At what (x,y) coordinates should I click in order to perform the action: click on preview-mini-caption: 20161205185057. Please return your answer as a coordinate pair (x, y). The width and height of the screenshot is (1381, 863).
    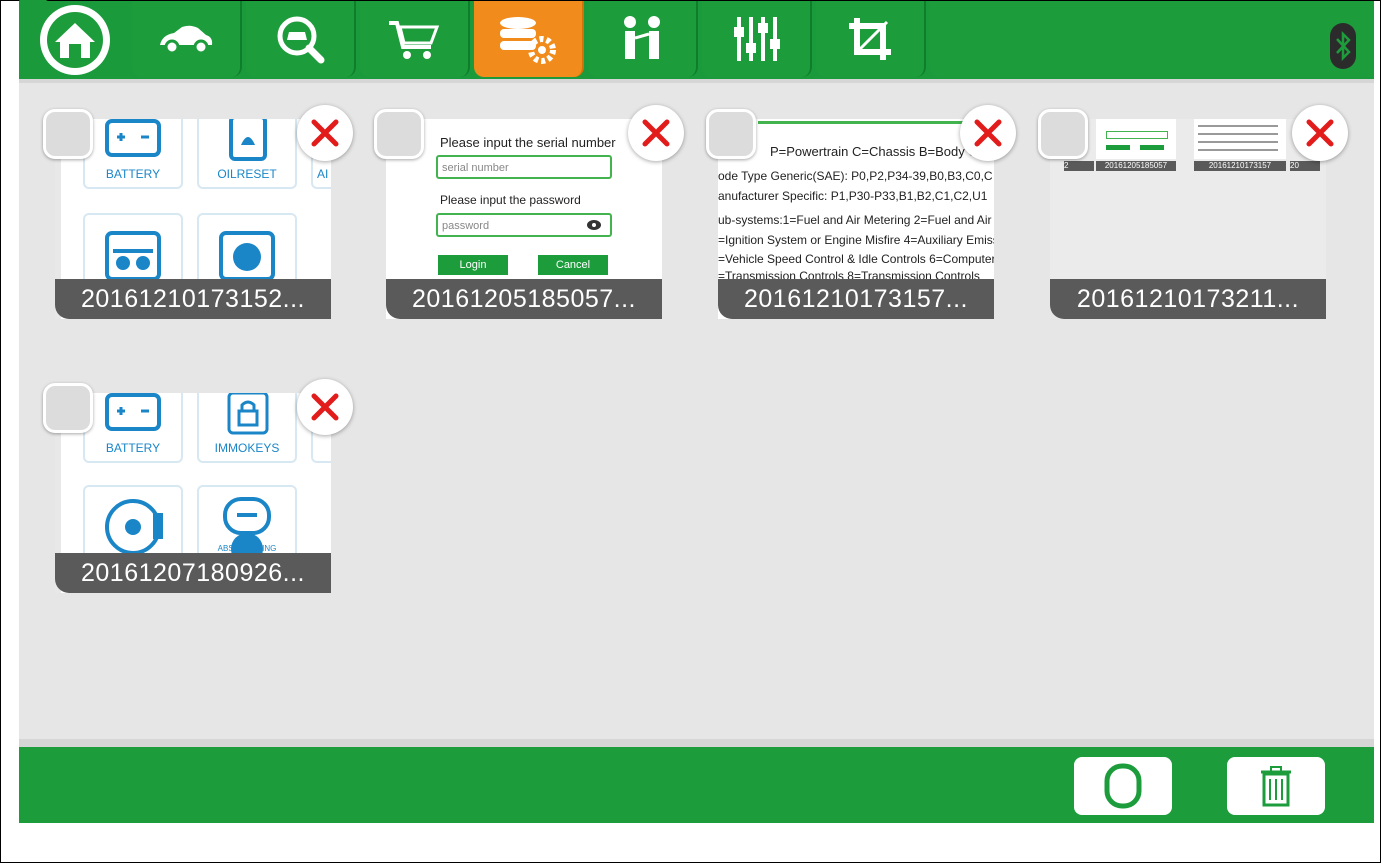
    Looking at the image, I should click on (1136, 166).